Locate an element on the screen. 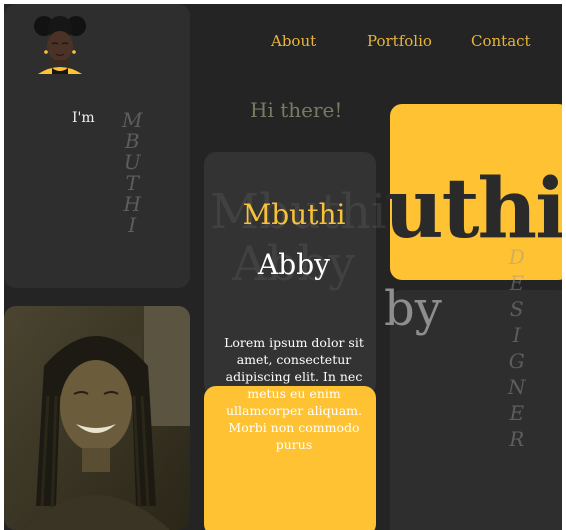 The width and height of the screenshot is (566, 530). big-first-name-fragment: uthi is located at coordinates (473, 209).